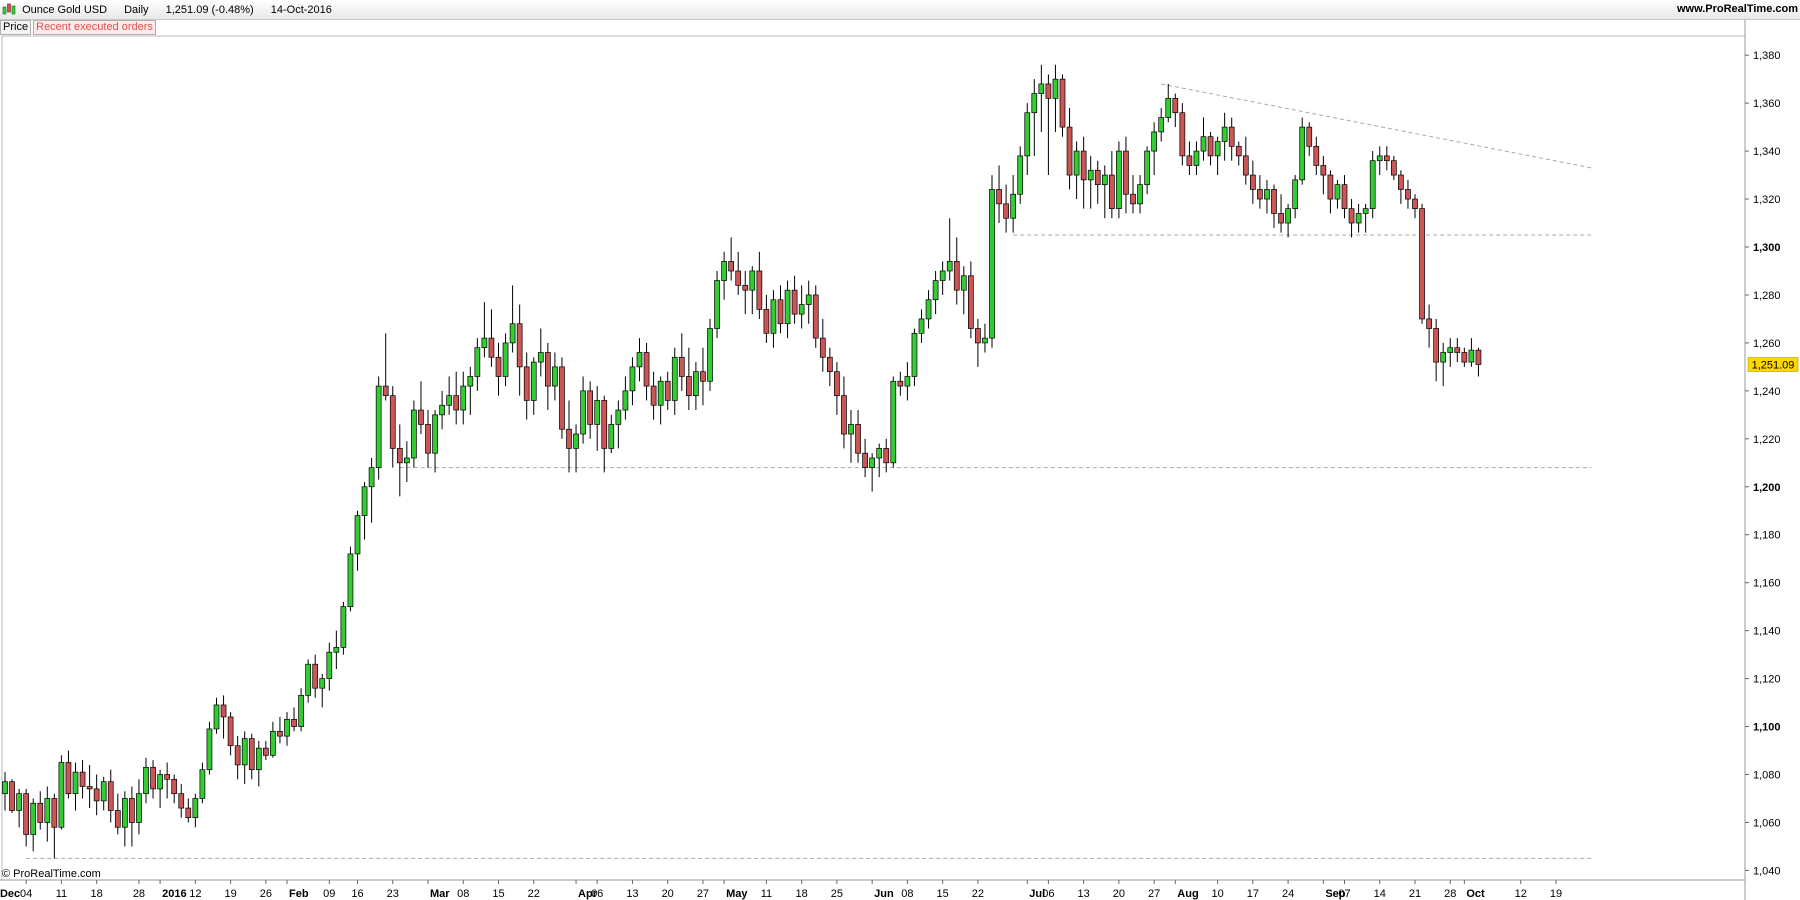  Describe the element at coordinates (1773, 365) in the screenshot. I see `last-price-label: 1,251.09` at that location.